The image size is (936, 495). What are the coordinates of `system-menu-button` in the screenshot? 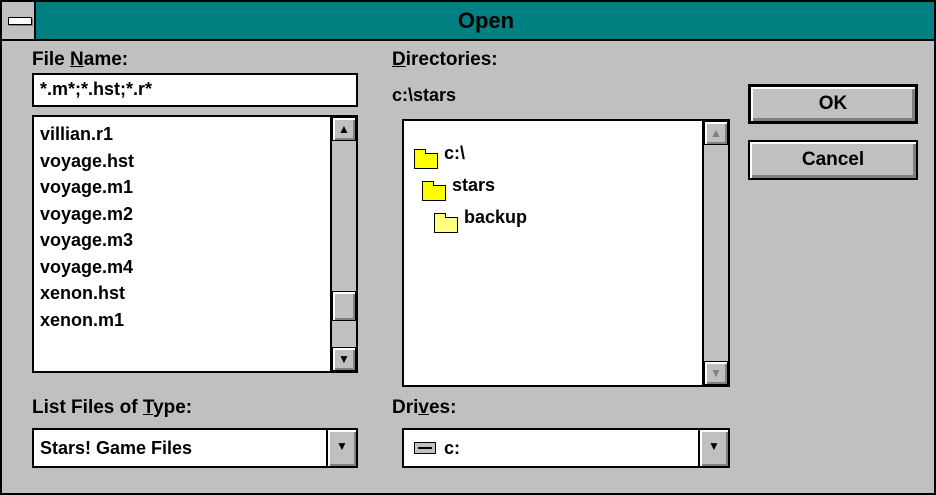 It's located at (19, 20).